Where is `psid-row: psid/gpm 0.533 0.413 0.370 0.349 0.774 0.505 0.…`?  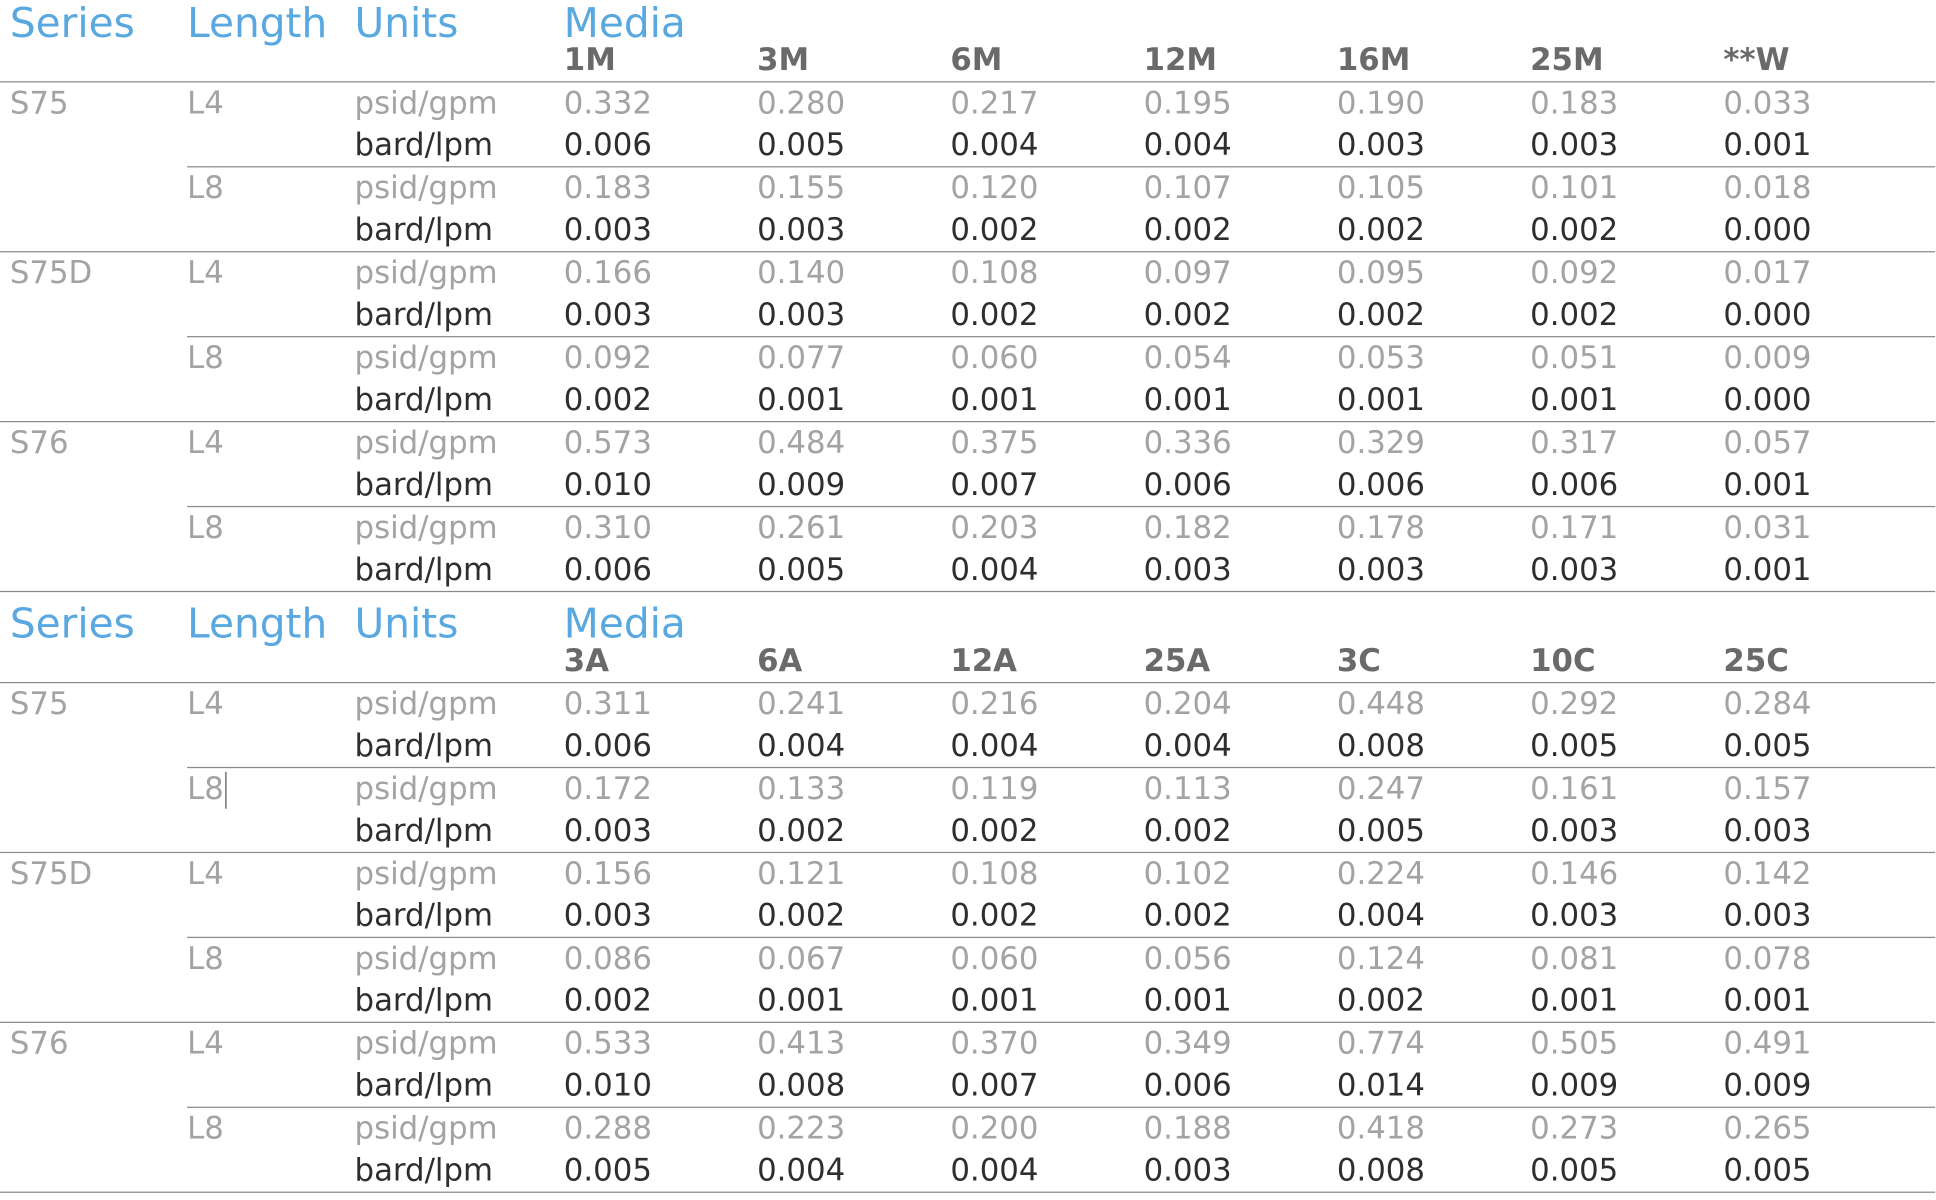 psid-row: psid/gpm 0.533 0.413 0.370 0.349 0.774 0.505 0.… is located at coordinates (967, 1044).